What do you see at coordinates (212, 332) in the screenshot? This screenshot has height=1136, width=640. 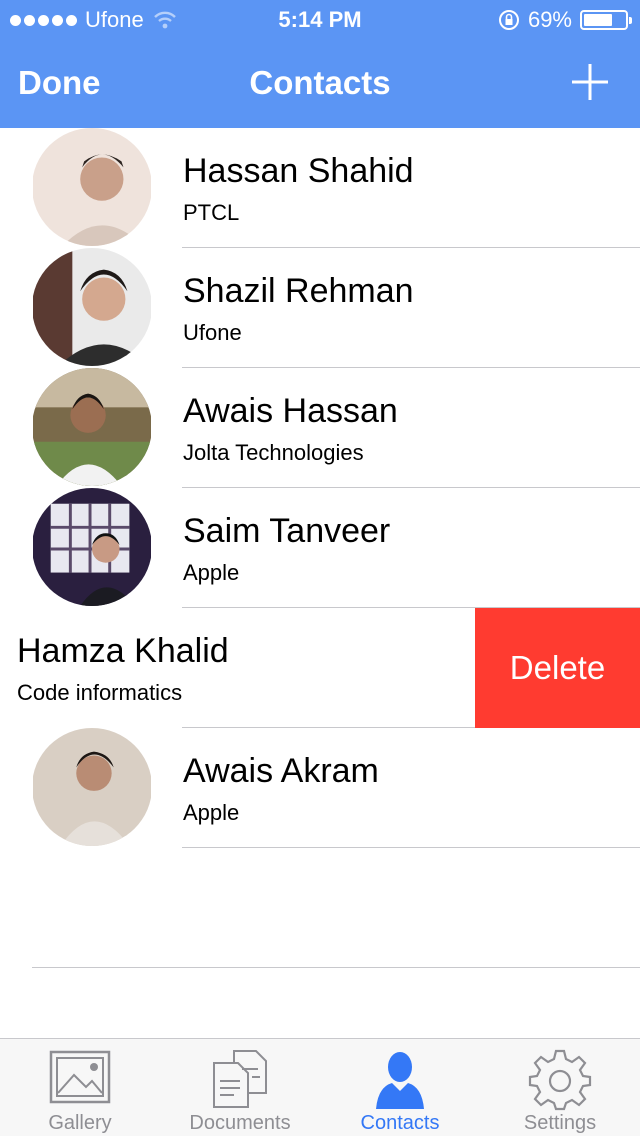 I see `contact-company: Ufone` at bounding box center [212, 332].